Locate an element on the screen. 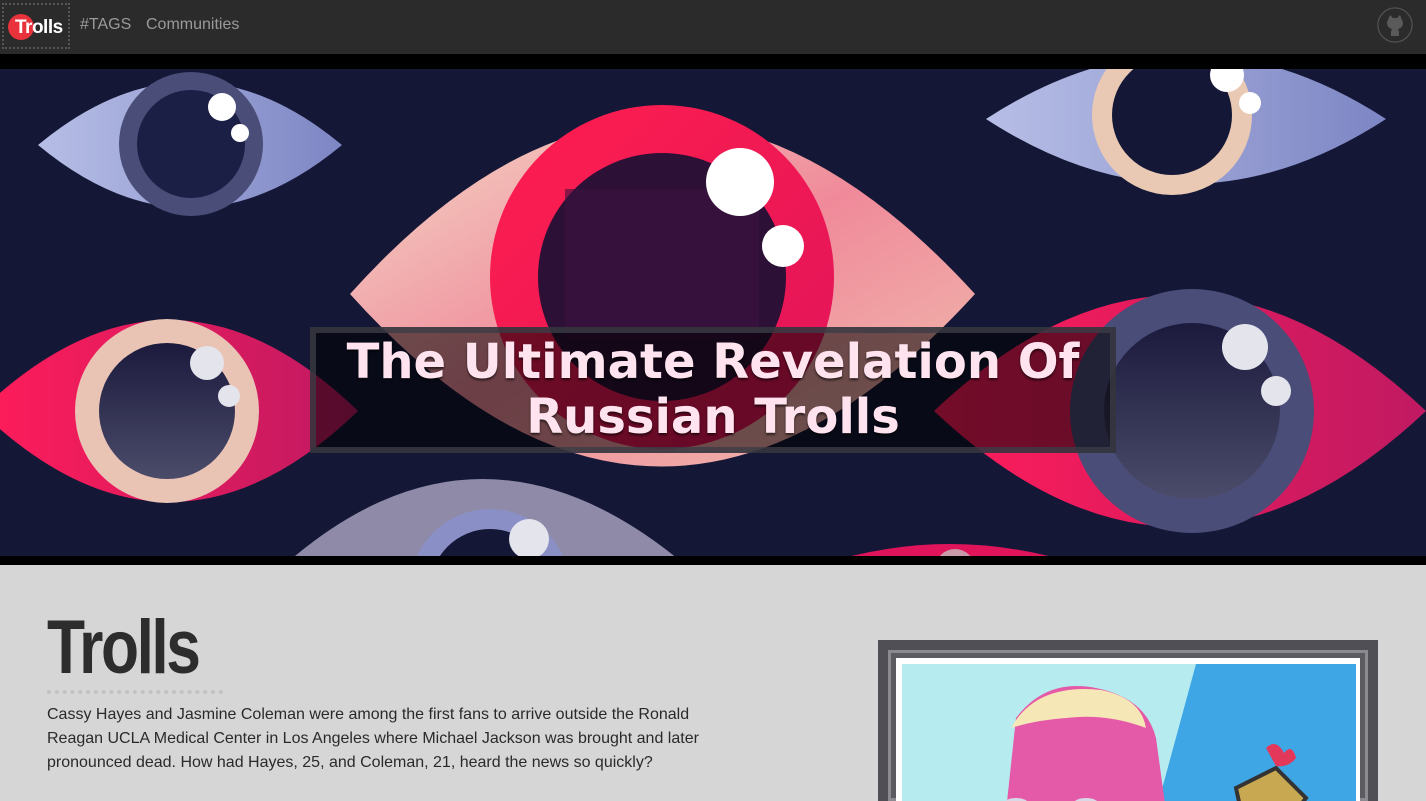  illustration-graphic is located at coordinates (1128, 729).